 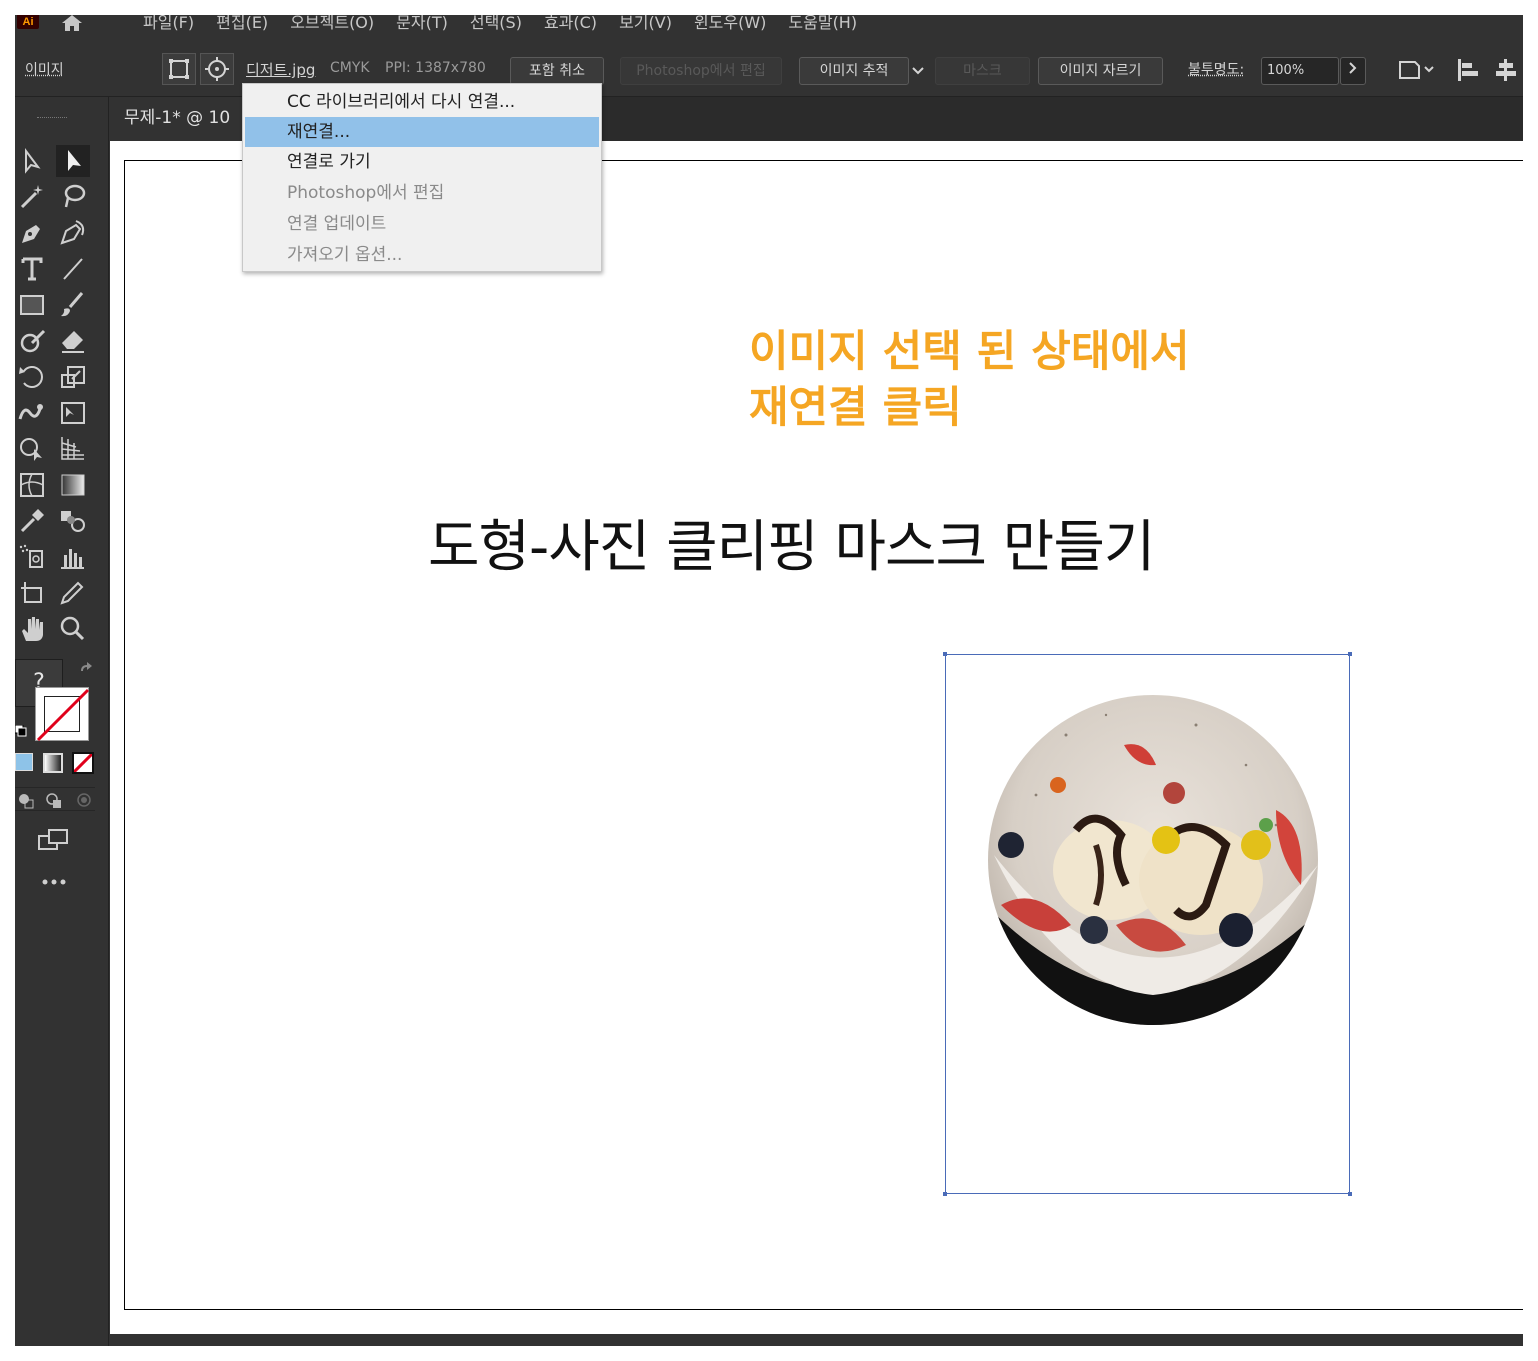 I want to click on shaper-tool, so click(x=33, y=341).